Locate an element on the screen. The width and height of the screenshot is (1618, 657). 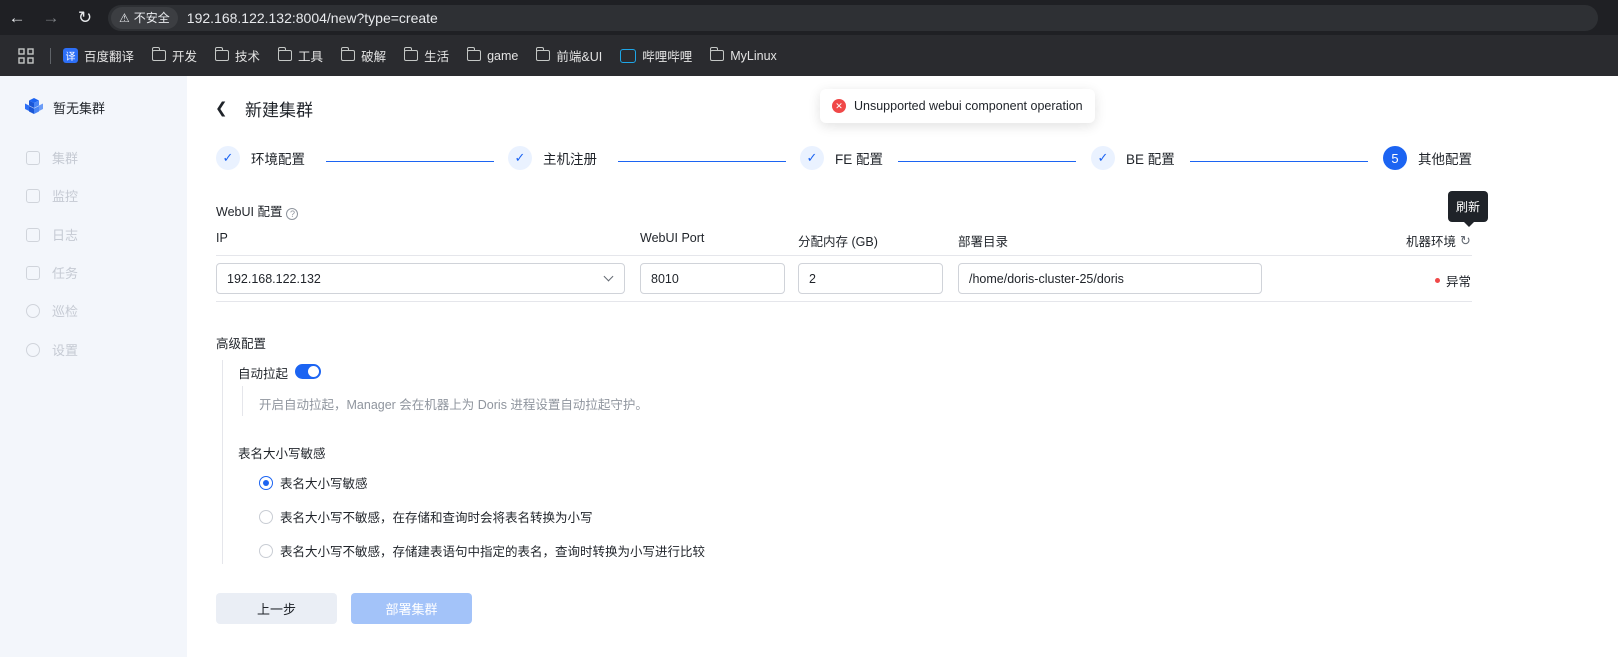
reload-icon: ↻ is located at coordinates (85, 18).